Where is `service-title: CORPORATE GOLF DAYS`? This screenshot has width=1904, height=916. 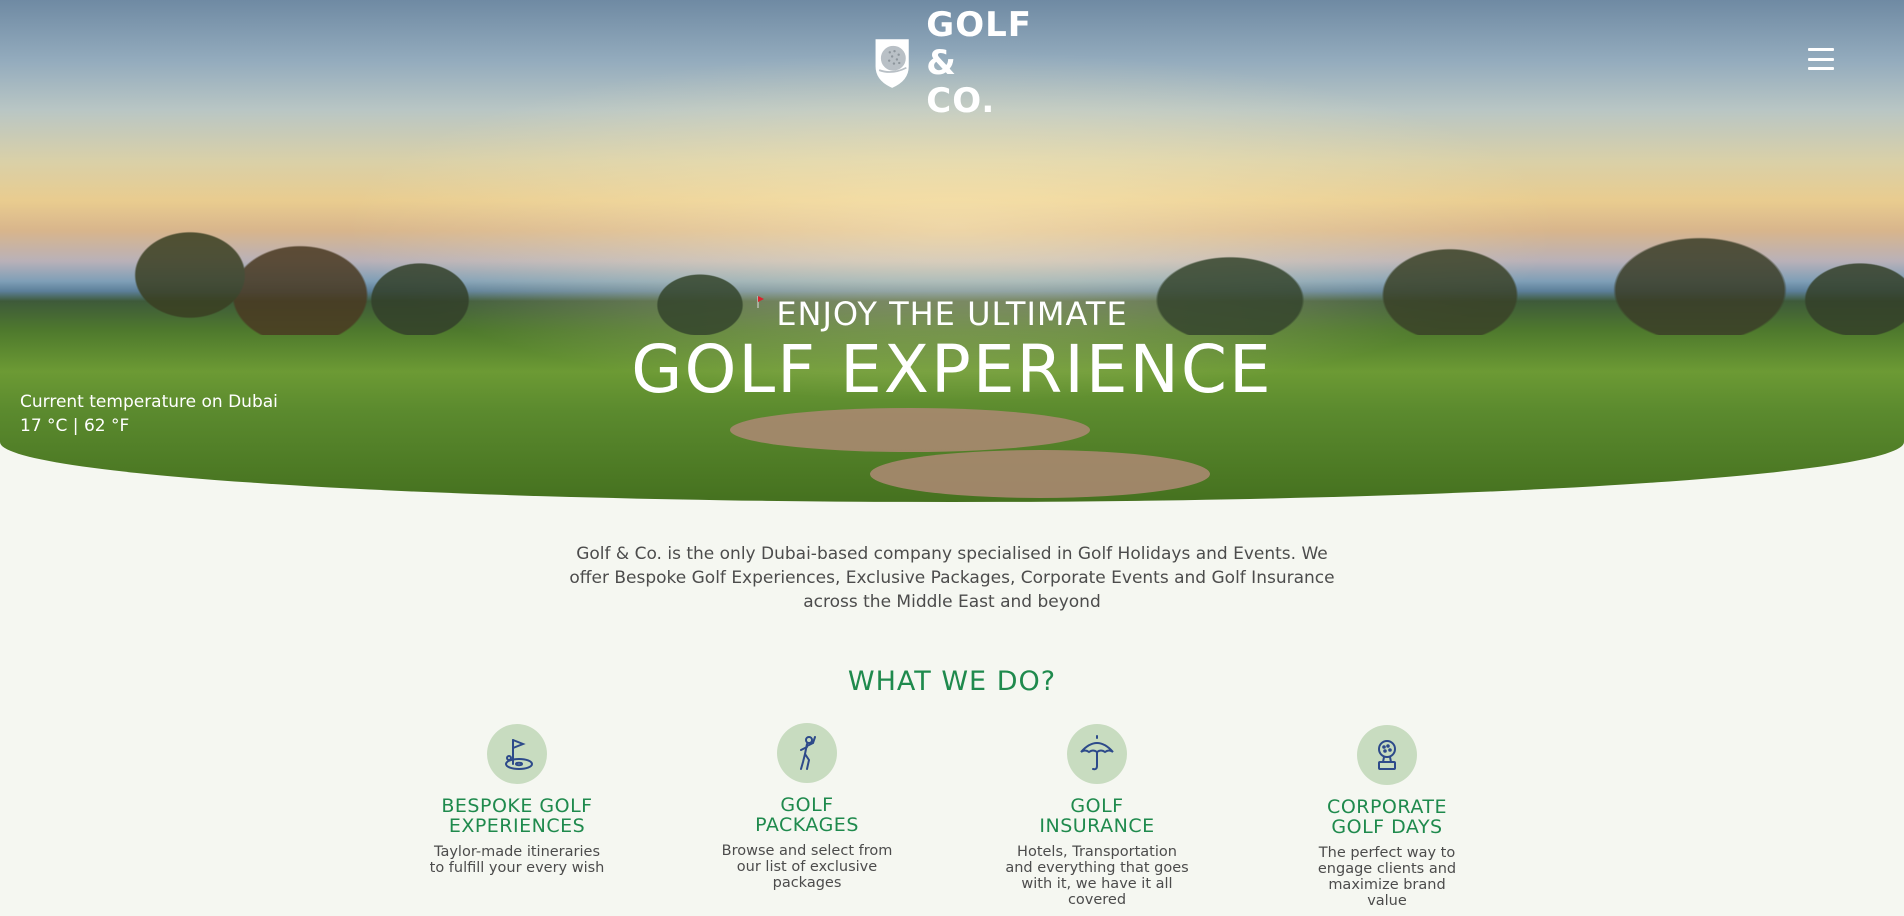 service-title: CORPORATE GOLF DAYS is located at coordinates (1387, 817).